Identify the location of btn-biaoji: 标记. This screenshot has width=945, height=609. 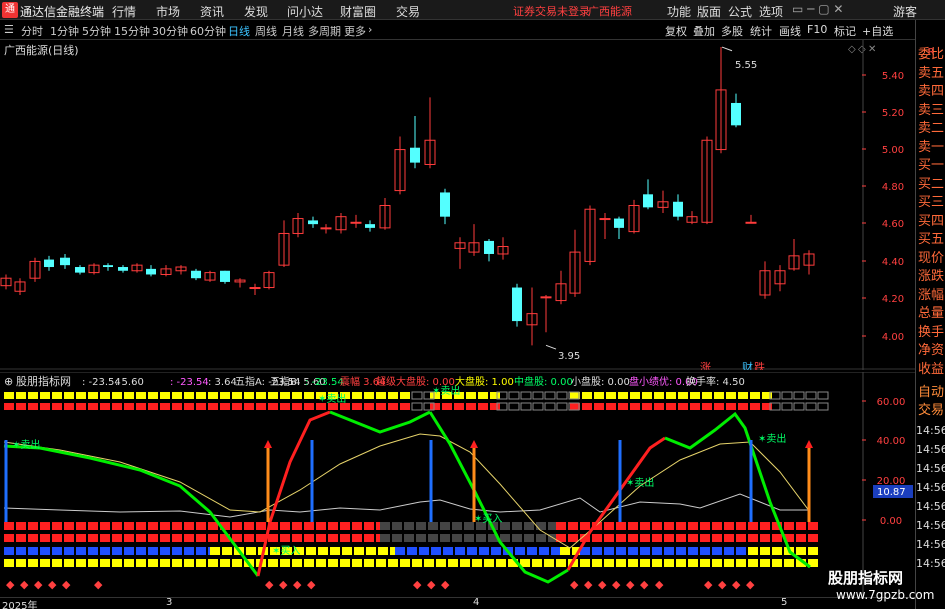
(845, 31).